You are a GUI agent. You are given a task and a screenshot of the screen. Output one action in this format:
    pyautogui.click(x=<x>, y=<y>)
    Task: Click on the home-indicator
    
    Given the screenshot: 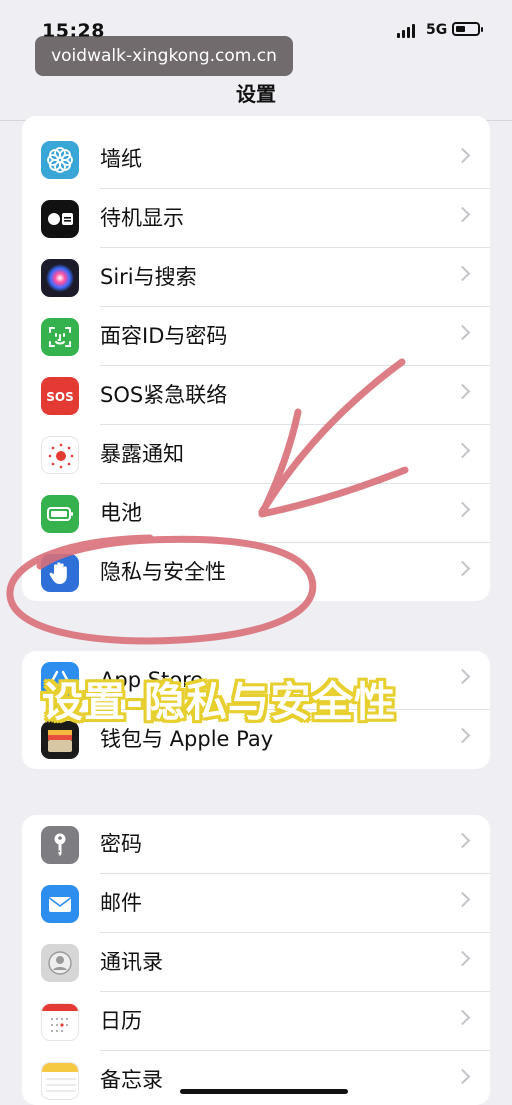 What is the action you would take?
    pyautogui.click(x=264, y=1091)
    